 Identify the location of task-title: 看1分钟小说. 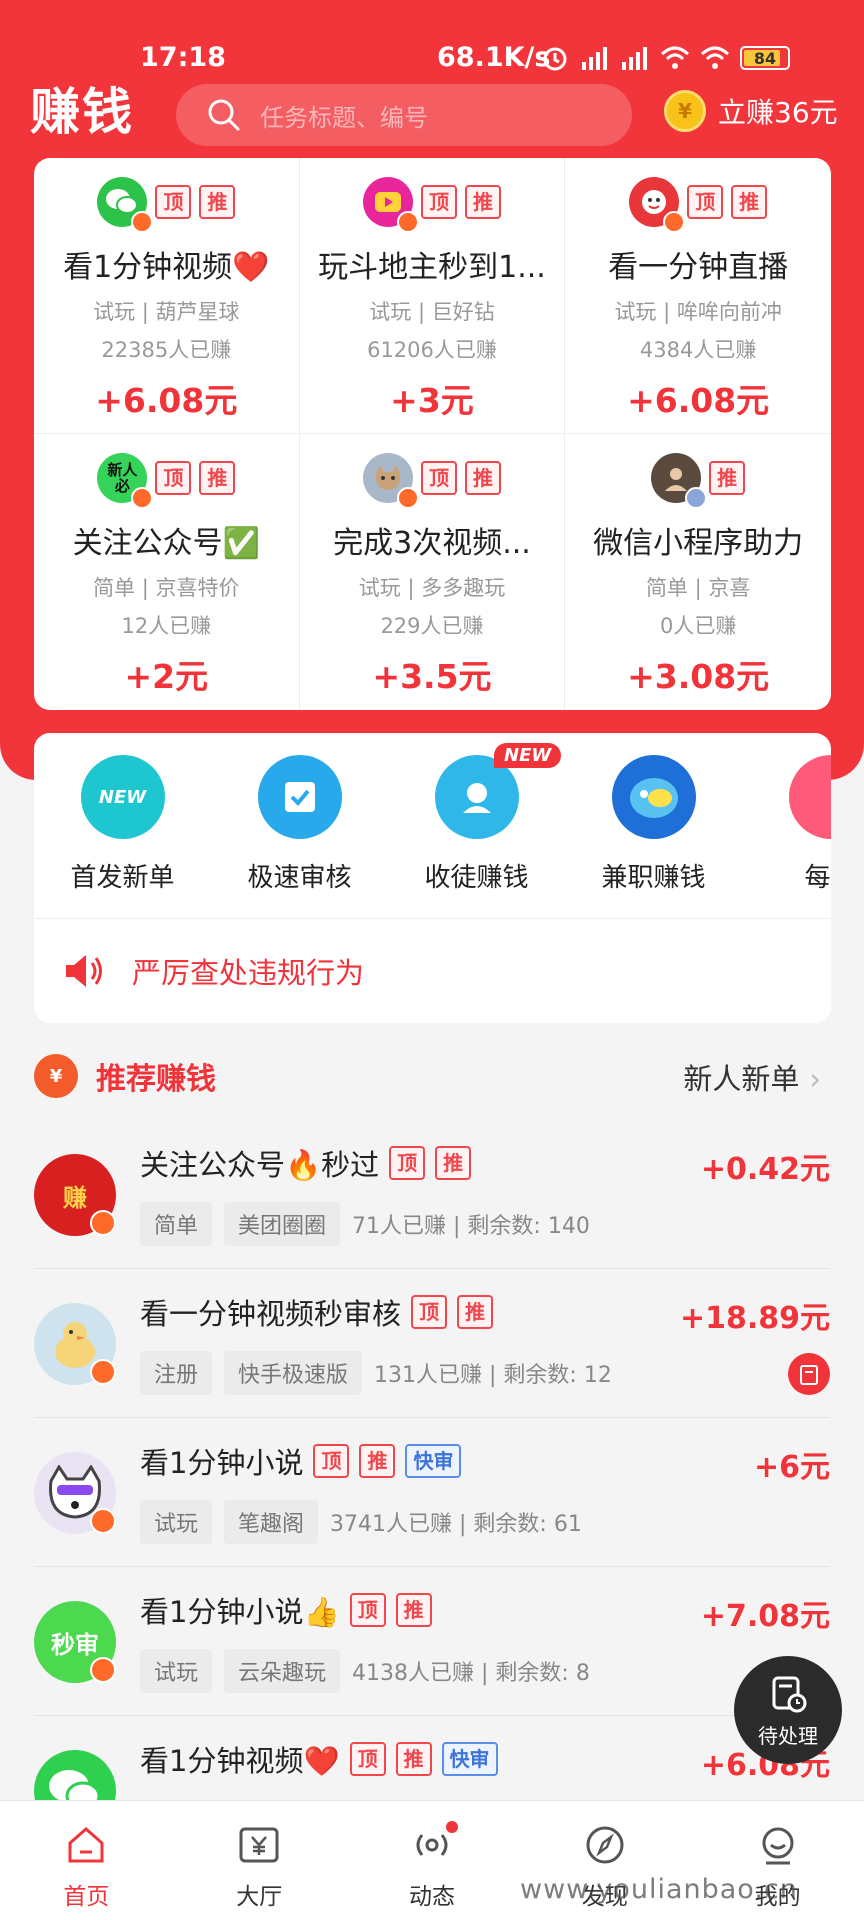
(222, 1463).